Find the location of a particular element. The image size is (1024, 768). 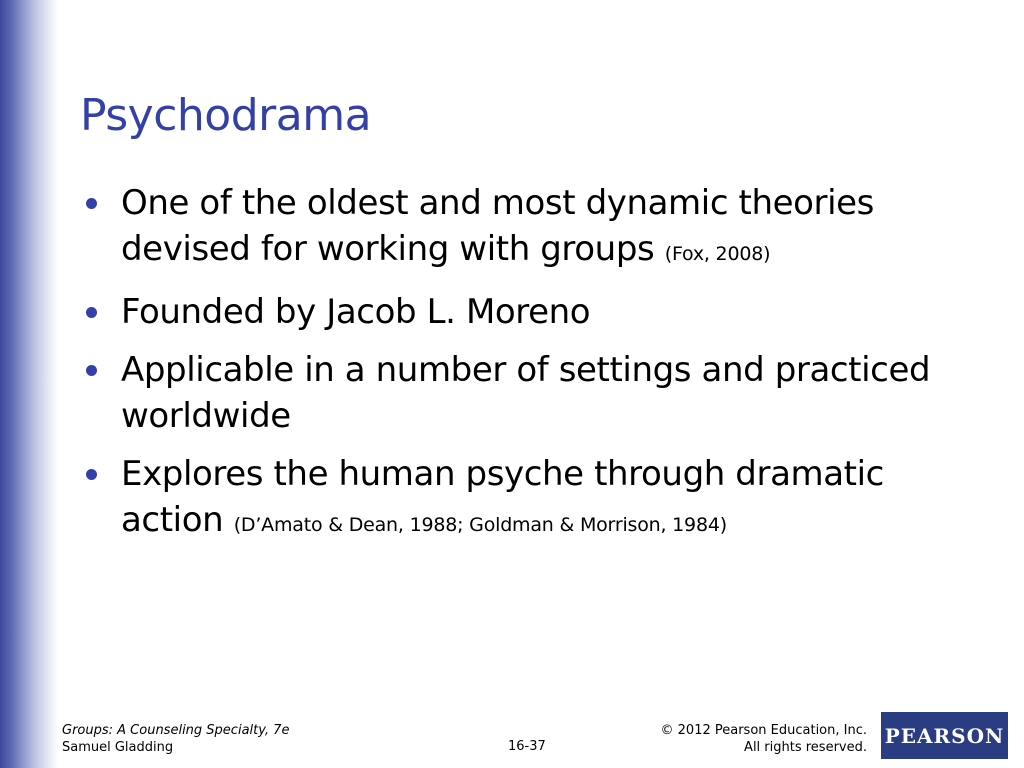

footer-rights: All rights reserved. is located at coordinates (805, 747).